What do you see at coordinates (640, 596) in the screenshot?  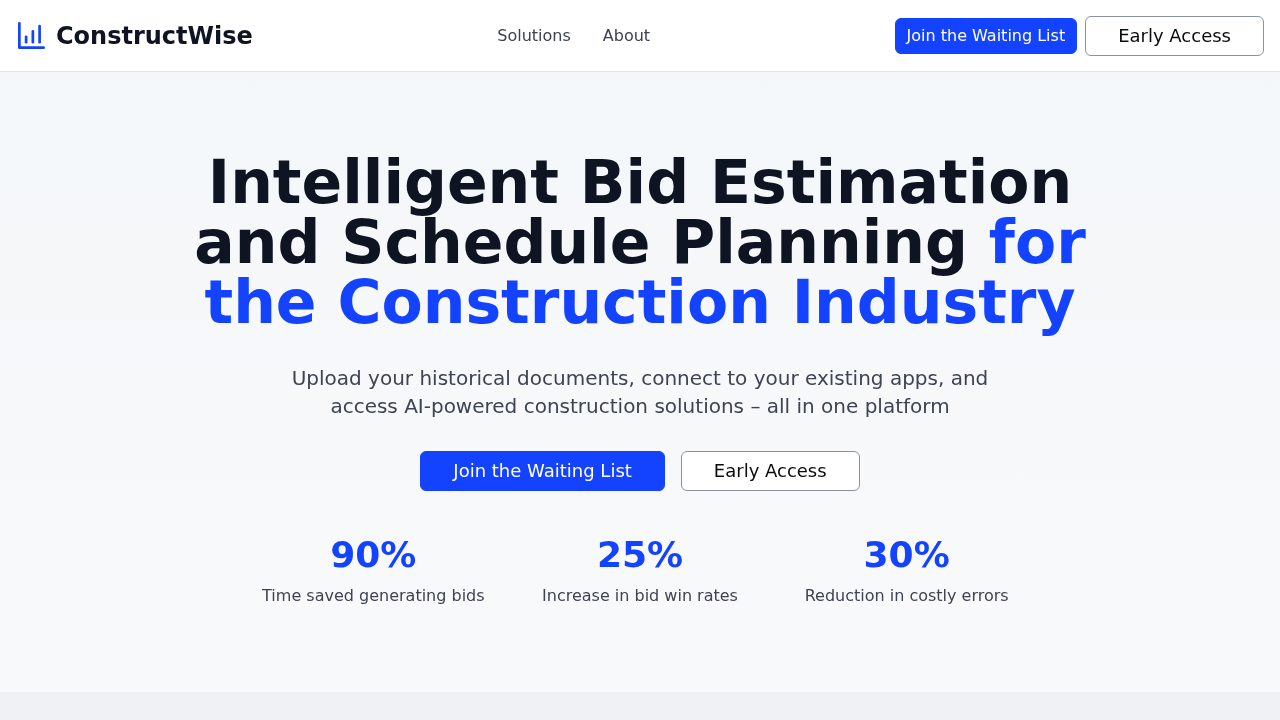 I see `stat-label: Increase in bid win rates` at bounding box center [640, 596].